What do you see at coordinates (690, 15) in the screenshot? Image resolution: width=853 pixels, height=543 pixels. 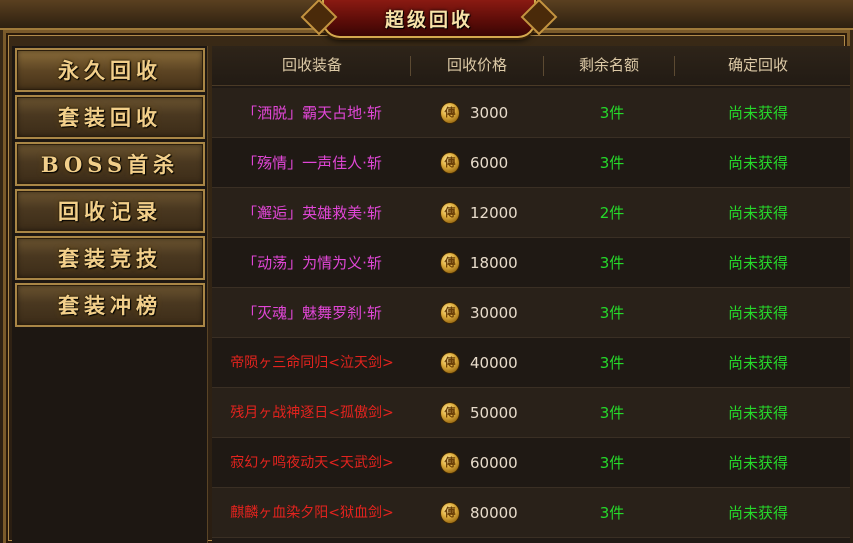 I see `top-ornament-right` at bounding box center [690, 15].